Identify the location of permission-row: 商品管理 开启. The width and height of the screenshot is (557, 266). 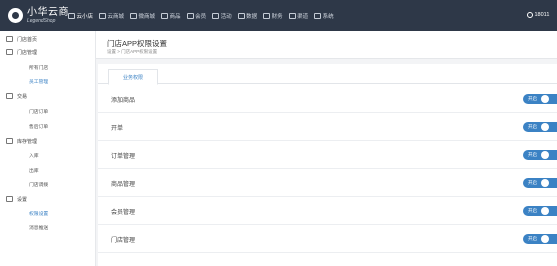
(327, 183).